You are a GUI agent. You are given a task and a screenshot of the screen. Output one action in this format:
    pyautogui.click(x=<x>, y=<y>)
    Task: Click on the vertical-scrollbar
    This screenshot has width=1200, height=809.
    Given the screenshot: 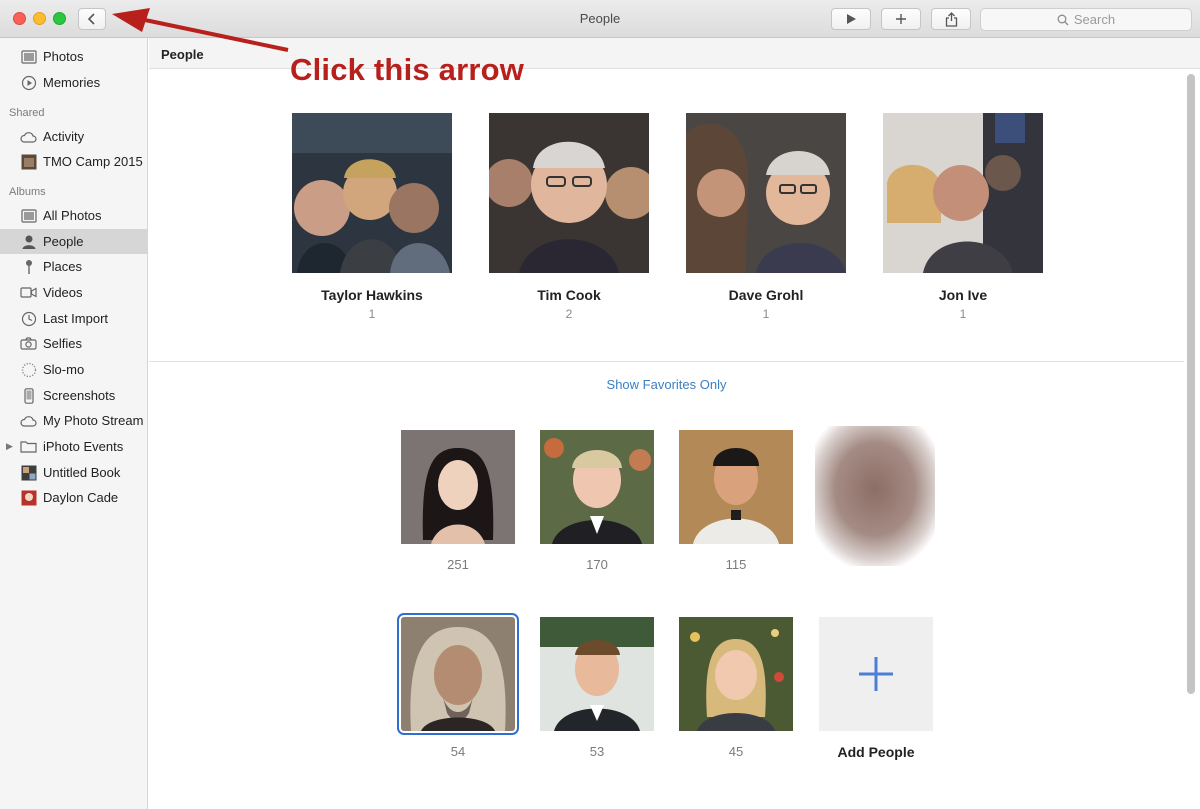 What is the action you would take?
    pyautogui.click(x=1191, y=384)
    